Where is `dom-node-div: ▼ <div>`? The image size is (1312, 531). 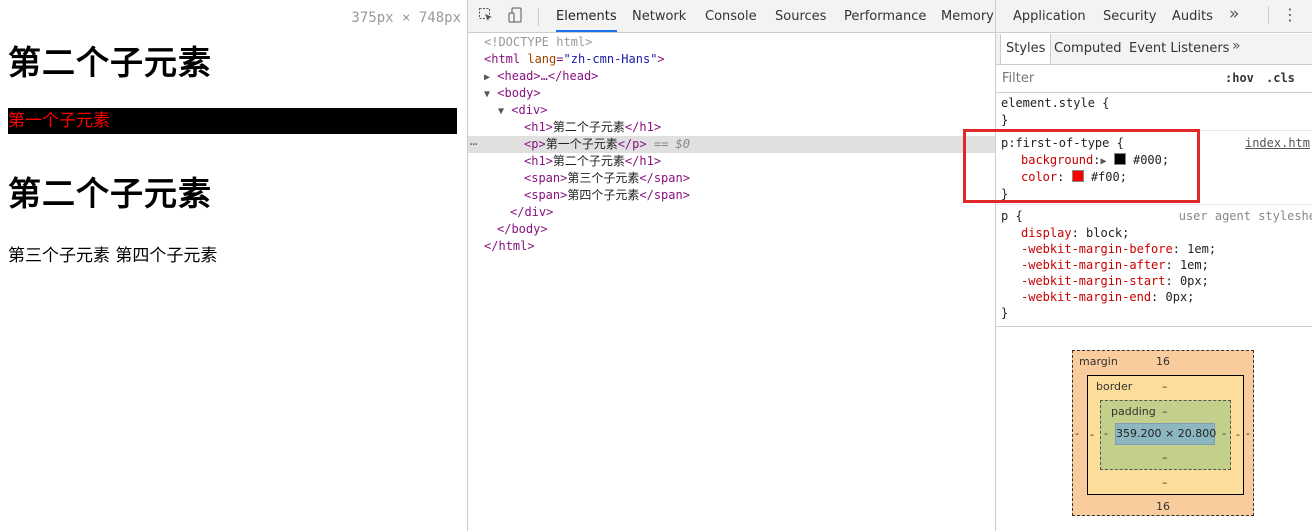 dom-node-div: ▼ <div> is located at coordinates (731, 110).